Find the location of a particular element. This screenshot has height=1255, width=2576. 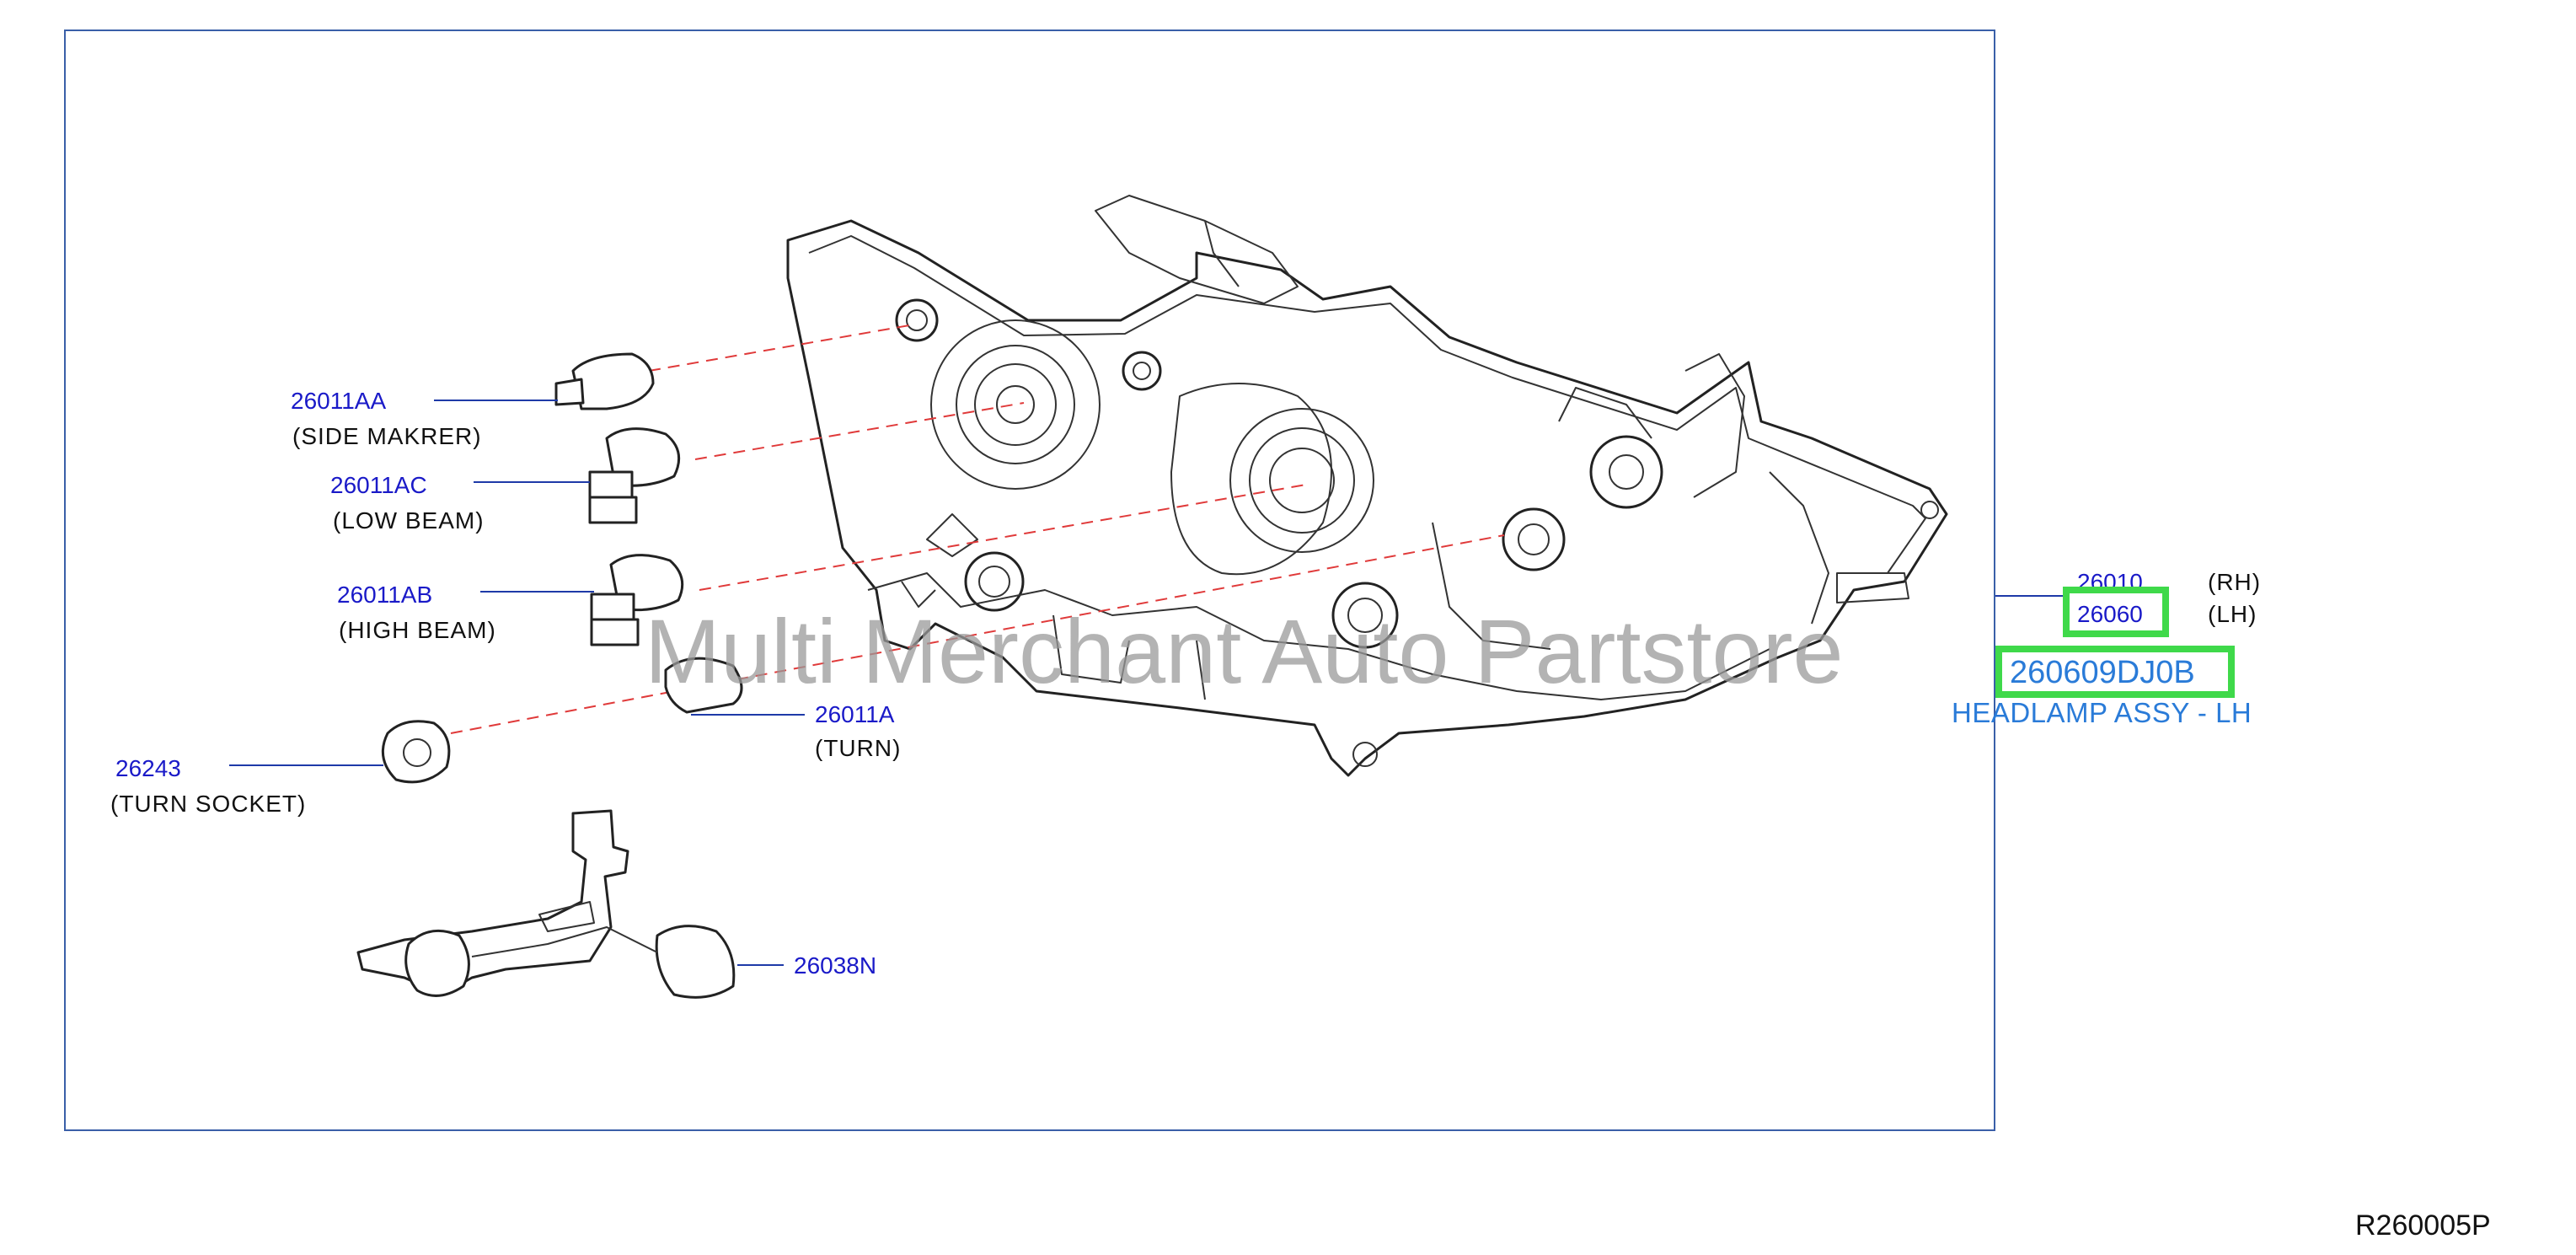

callout-code-low-beam: 26011AC is located at coordinates (378, 485).